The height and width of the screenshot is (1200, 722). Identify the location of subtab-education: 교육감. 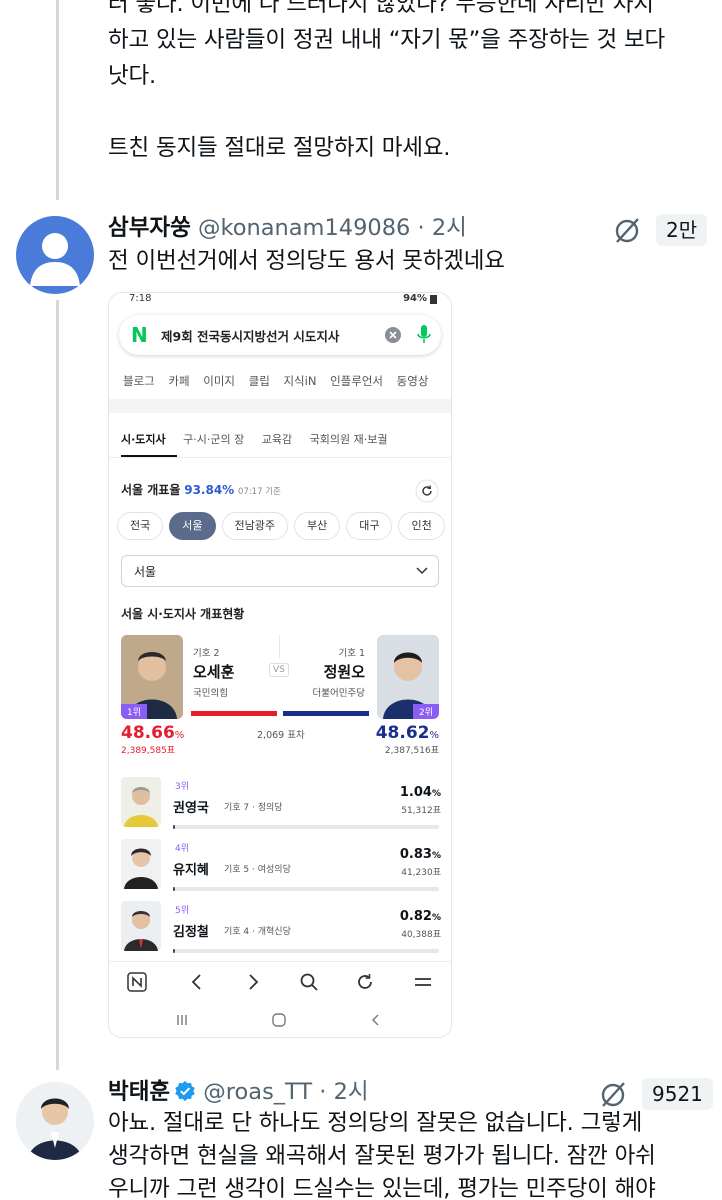
(277, 439).